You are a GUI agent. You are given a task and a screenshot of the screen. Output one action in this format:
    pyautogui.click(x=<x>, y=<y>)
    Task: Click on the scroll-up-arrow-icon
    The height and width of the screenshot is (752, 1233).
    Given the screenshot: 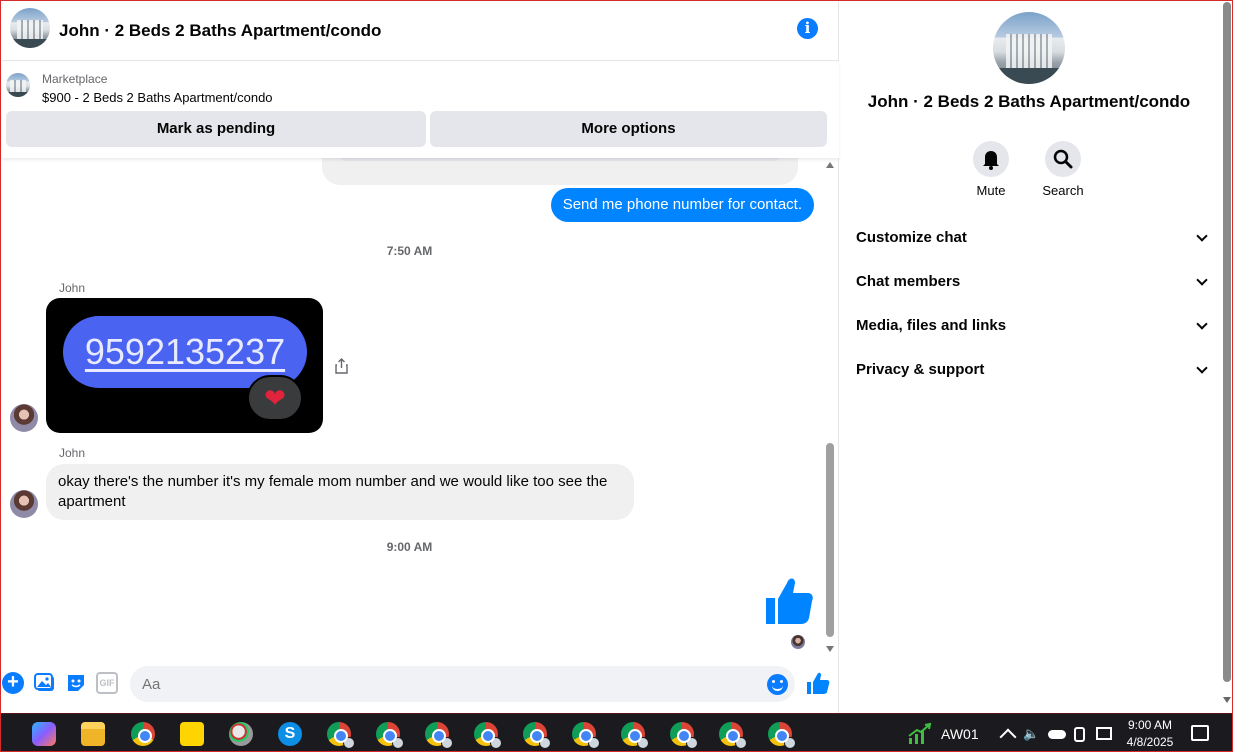 What is the action you would take?
    pyautogui.click(x=830, y=165)
    